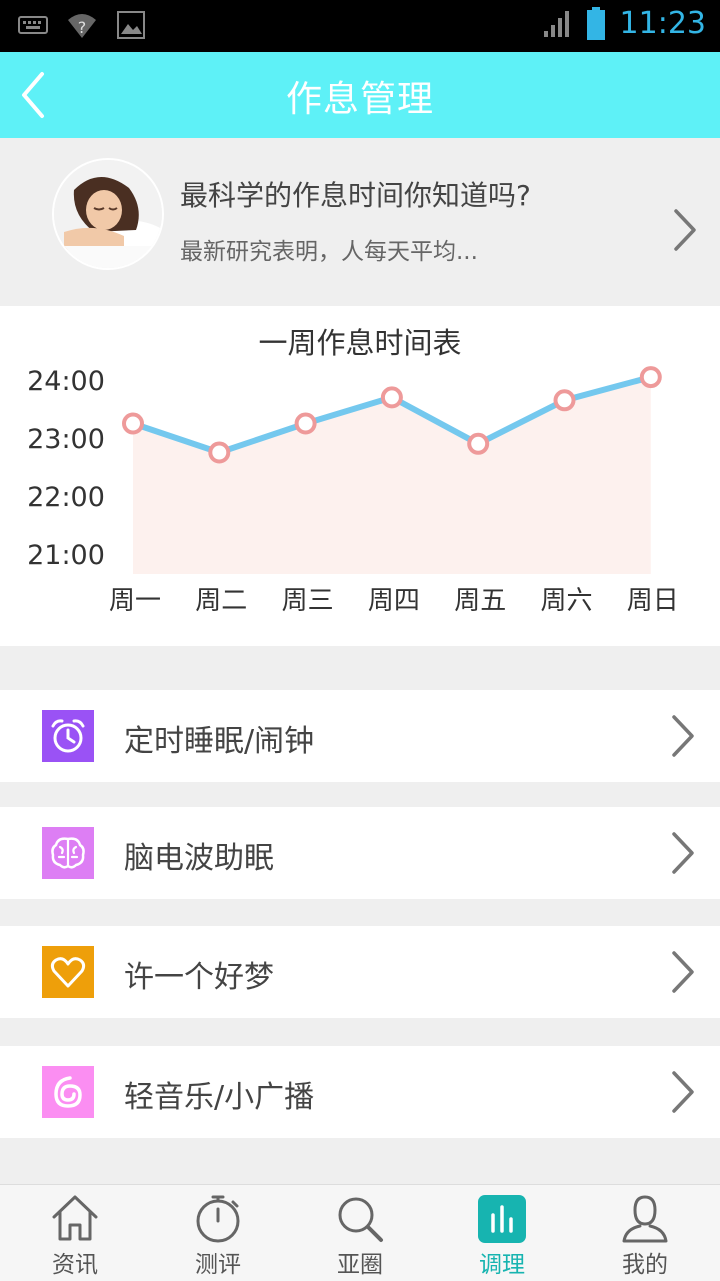 This screenshot has width=720, height=1281. What do you see at coordinates (33, 25) in the screenshot?
I see `keyboard-icon` at bounding box center [33, 25].